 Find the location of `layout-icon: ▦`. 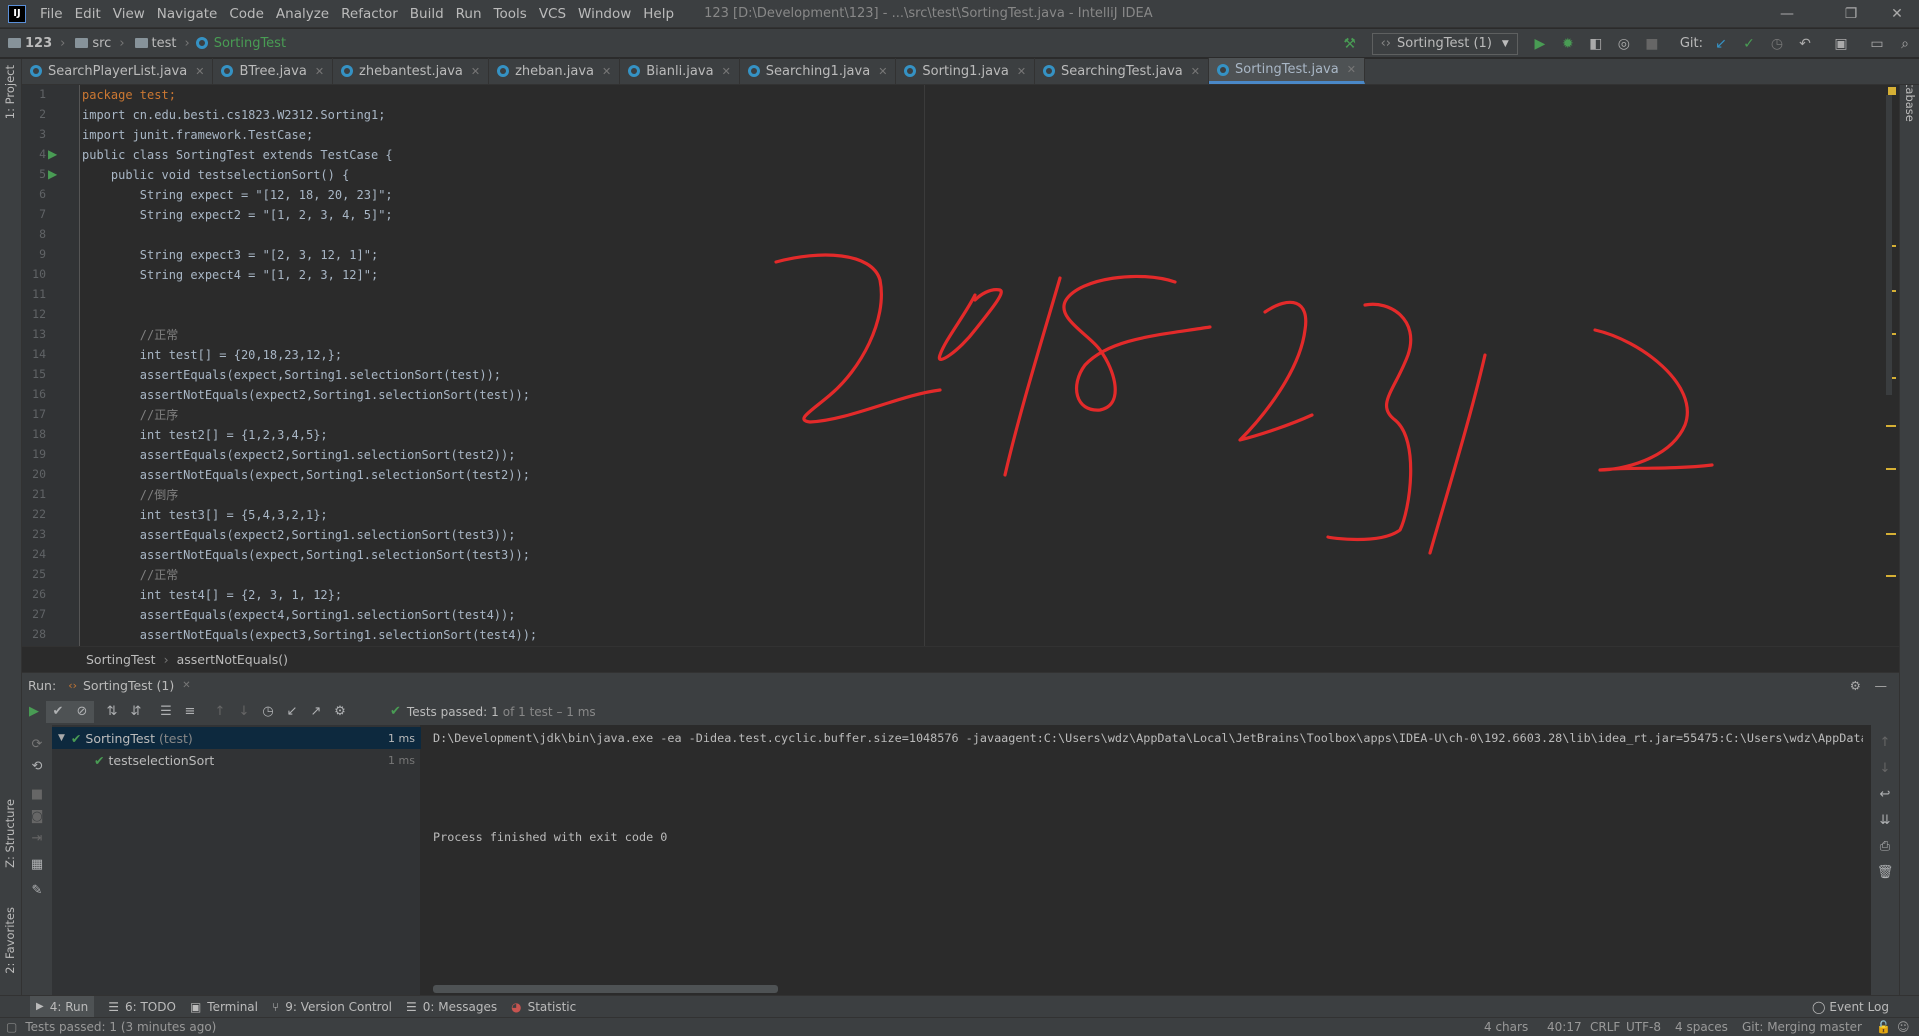

layout-icon: ▦ is located at coordinates (37, 864).